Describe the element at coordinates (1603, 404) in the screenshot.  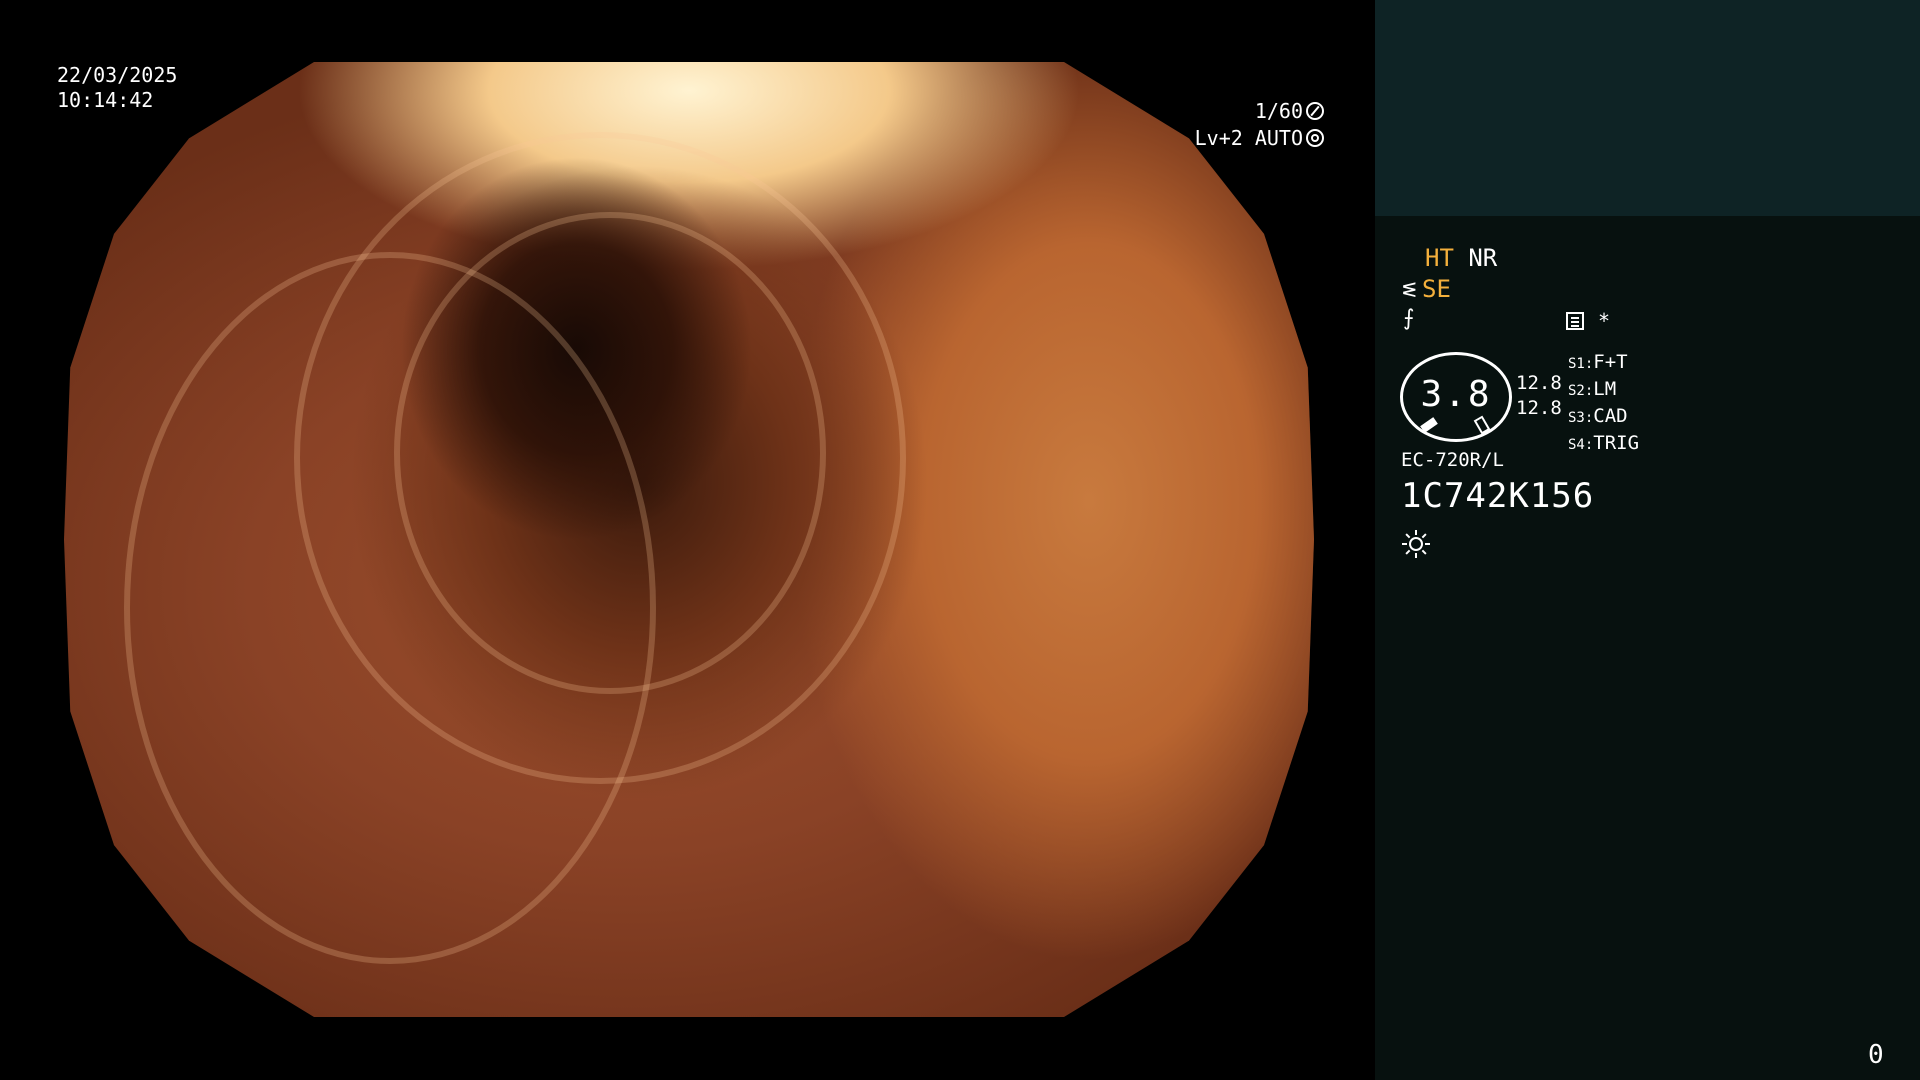
I see `switch-assignments: S1:F+T S2:LM S3:CAD S4:TRIG` at that location.